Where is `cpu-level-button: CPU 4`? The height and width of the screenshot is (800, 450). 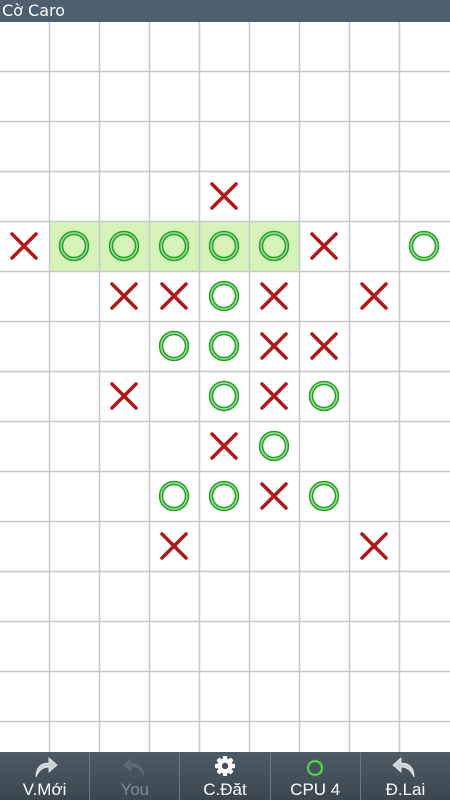 cpu-level-button: CPU 4 is located at coordinates (316, 776).